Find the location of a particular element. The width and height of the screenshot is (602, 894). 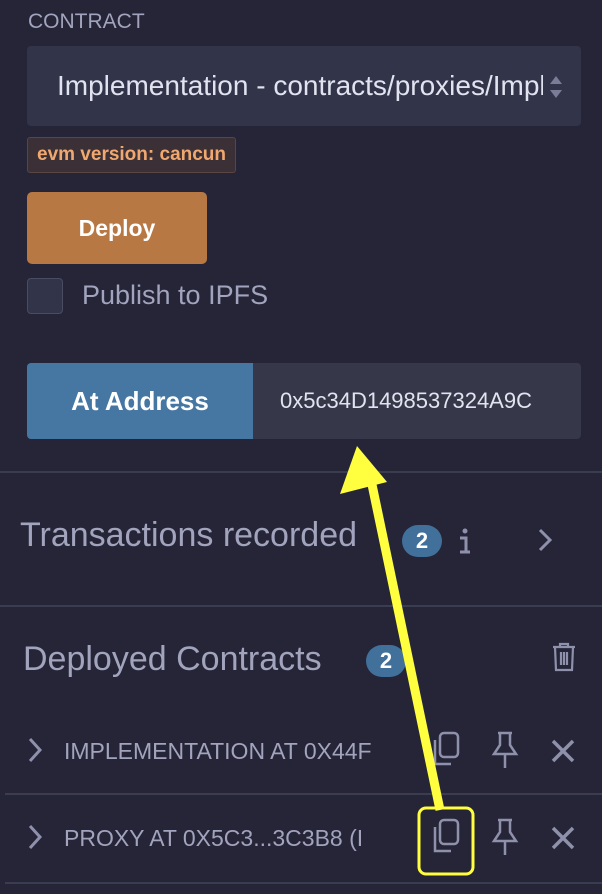

evm-version-badge: evm version: cancun is located at coordinates (132, 155).